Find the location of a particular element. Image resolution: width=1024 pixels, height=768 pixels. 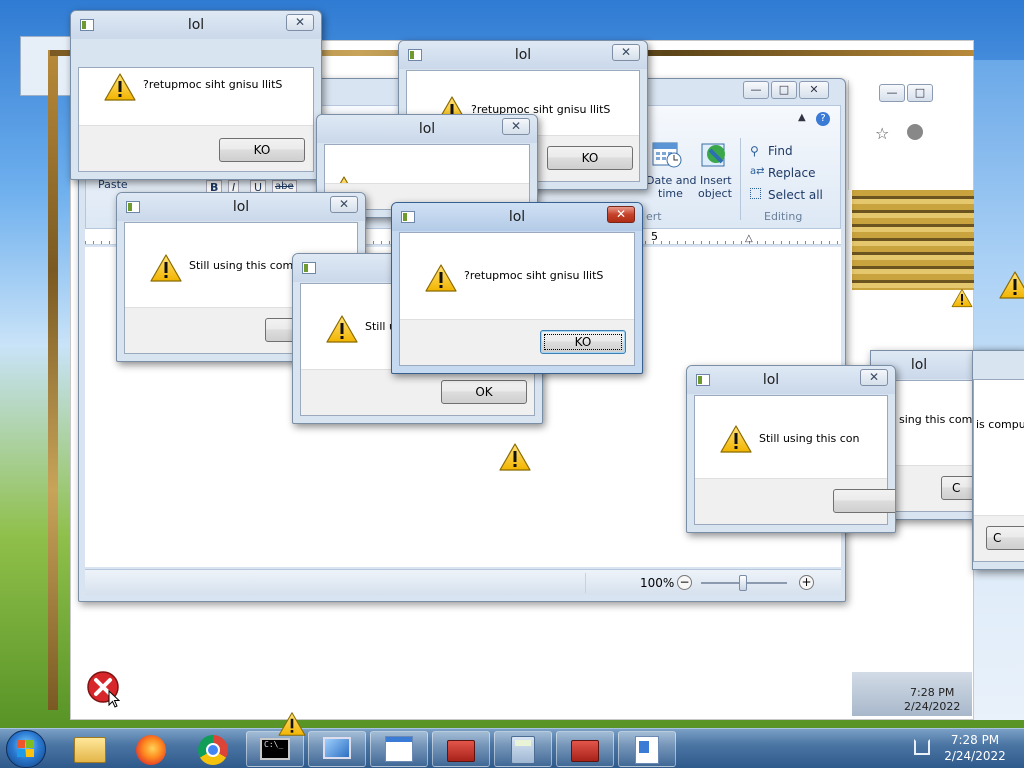

ghost-clock-time: 7:28 PM is located at coordinates (932, 692).